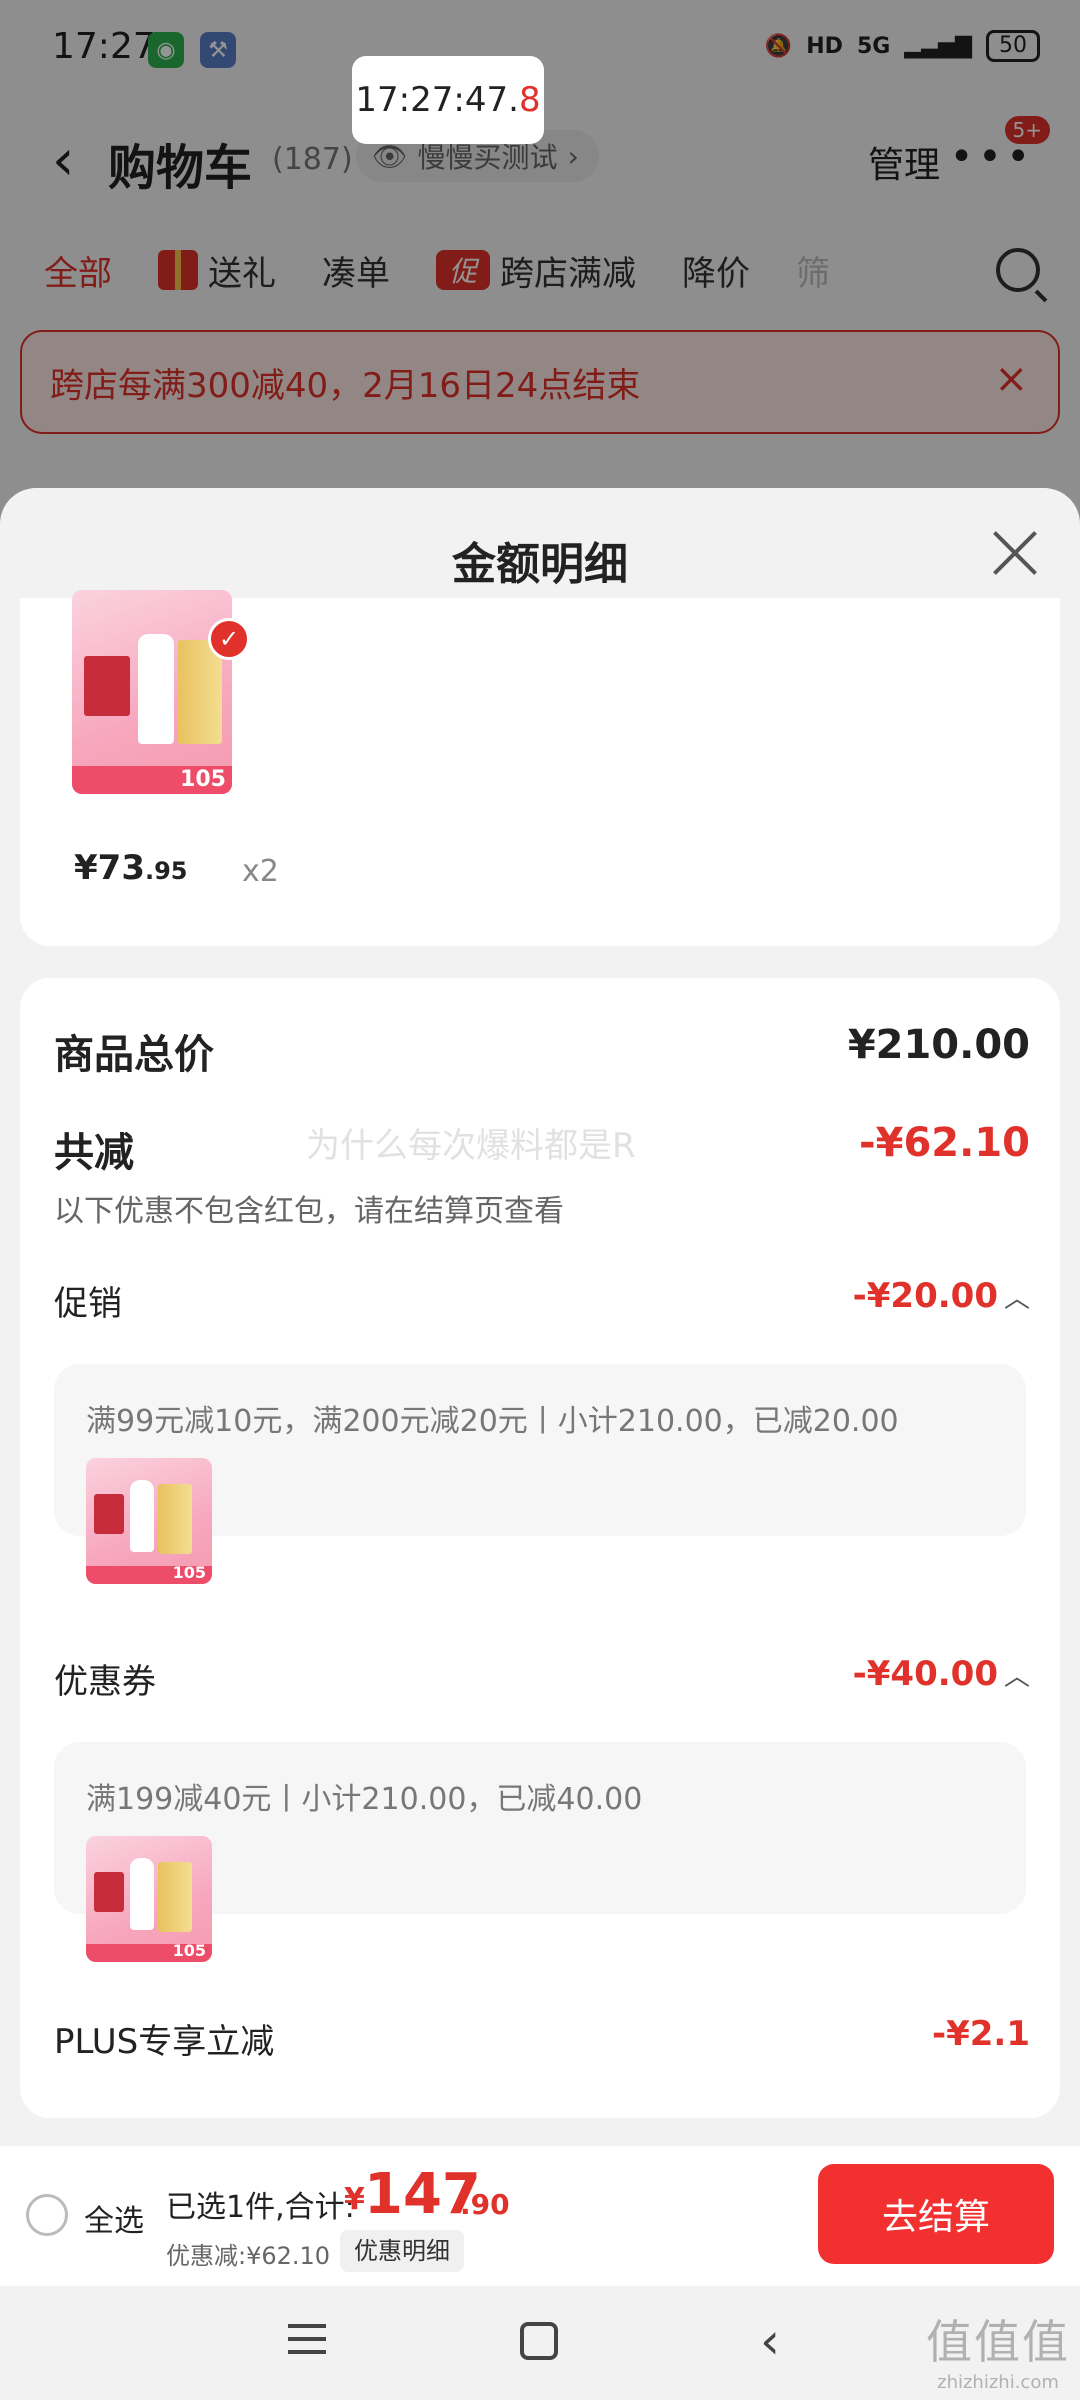  What do you see at coordinates (492, 1421) in the screenshot?
I see `promo-detail-text: 满99元减10元，满200元减20元丨小计210.00，已减20.00` at bounding box center [492, 1421].